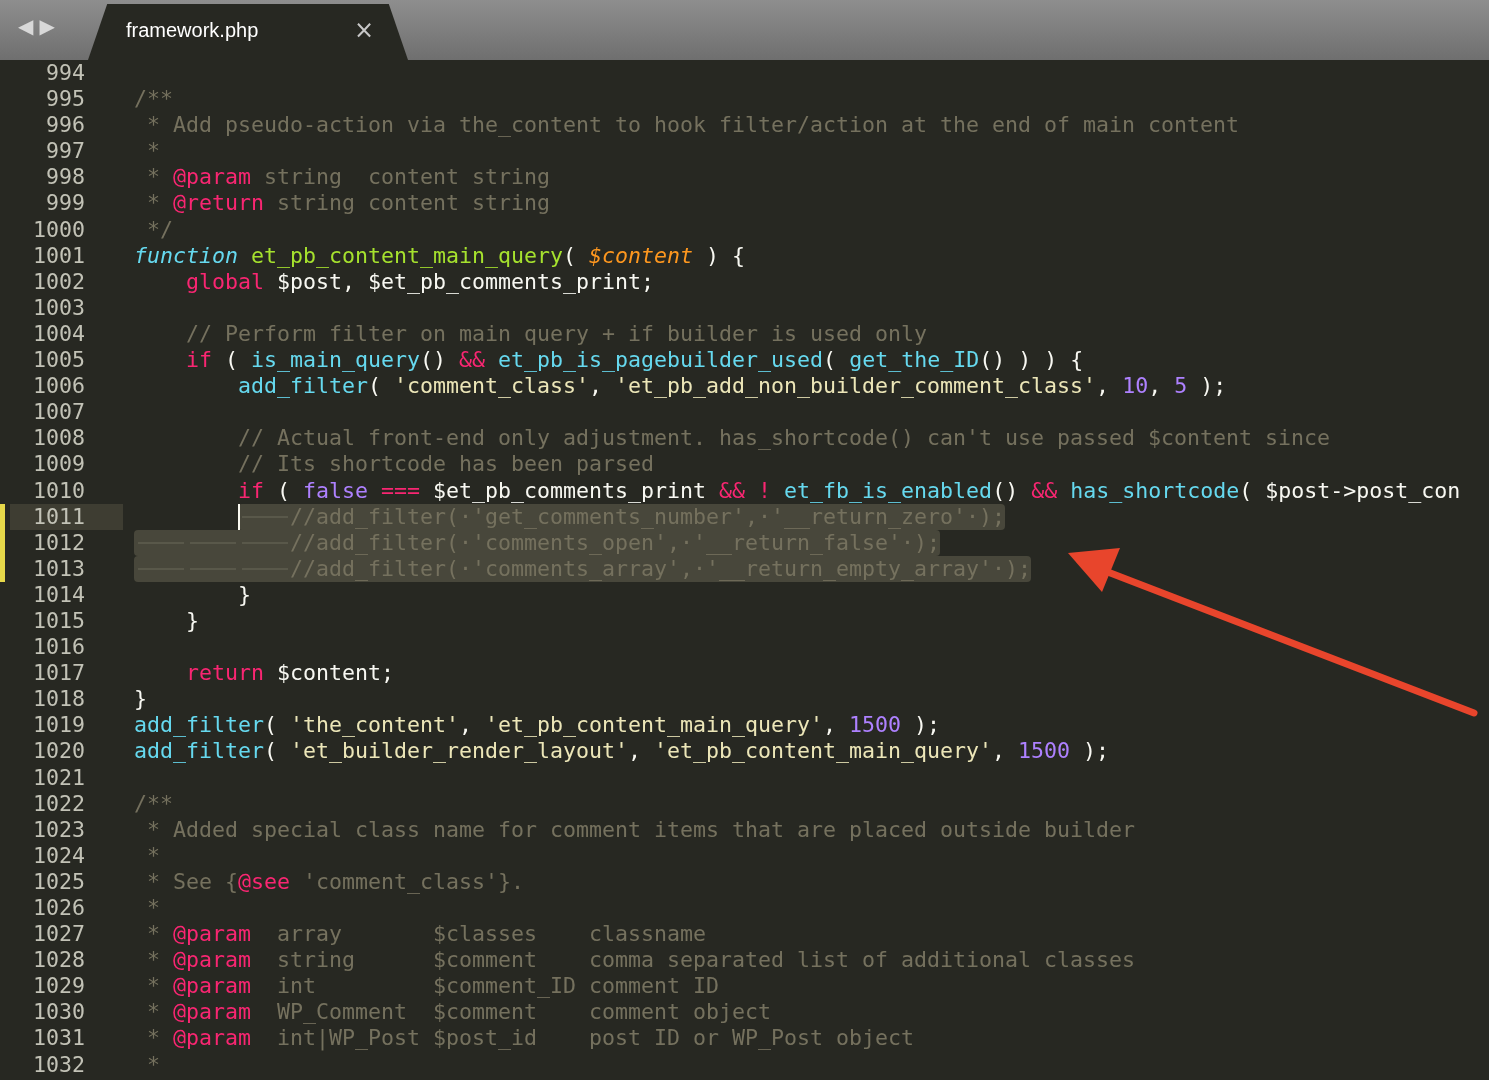 Image resolution: width=1489 pixels, height=1080 pixels. Describe the element at coordinates (248, 32) in the screenshot. I see `file-tab: framework.php ×` at that location.